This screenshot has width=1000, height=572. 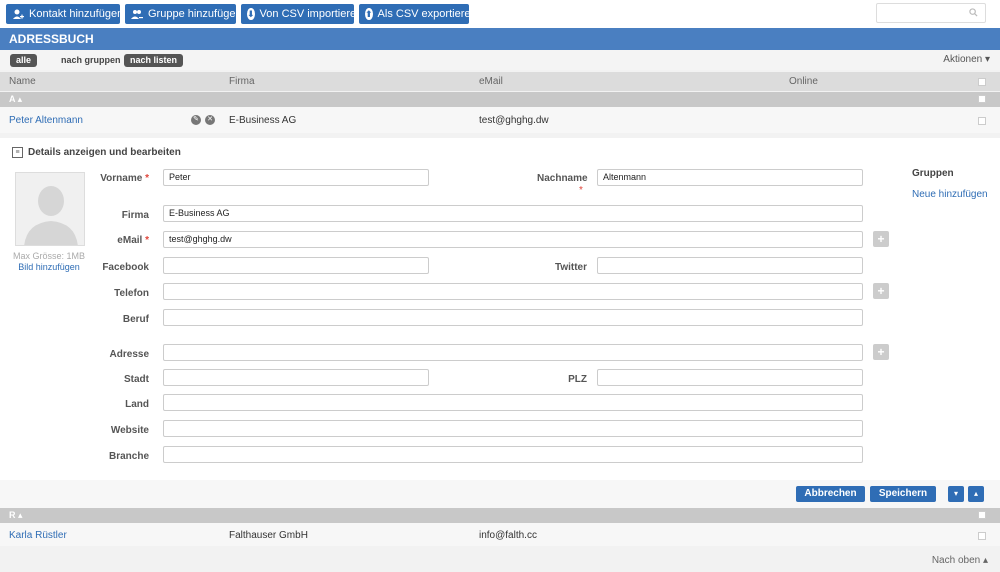 I want to click on avatar, so click(x=50, y=209).